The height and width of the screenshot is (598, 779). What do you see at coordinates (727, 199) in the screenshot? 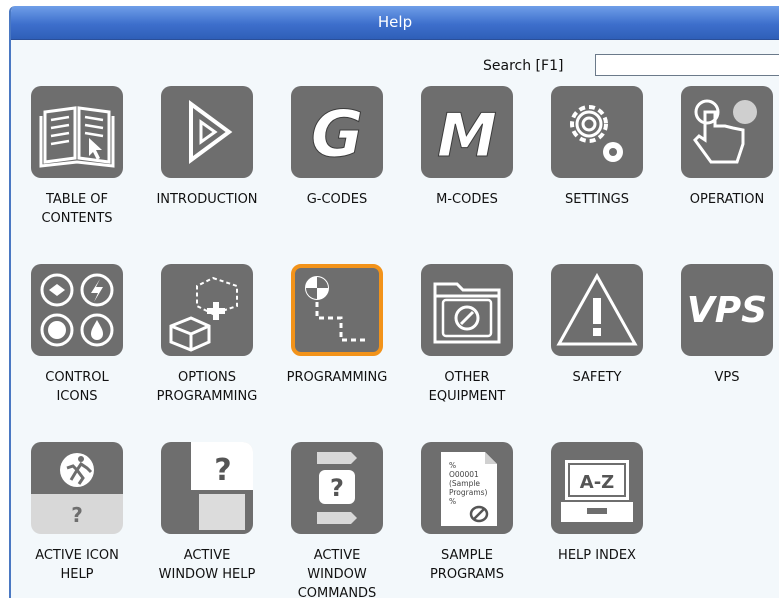
I see `tile-label: OPERATION` at bounding box center [727, 199].